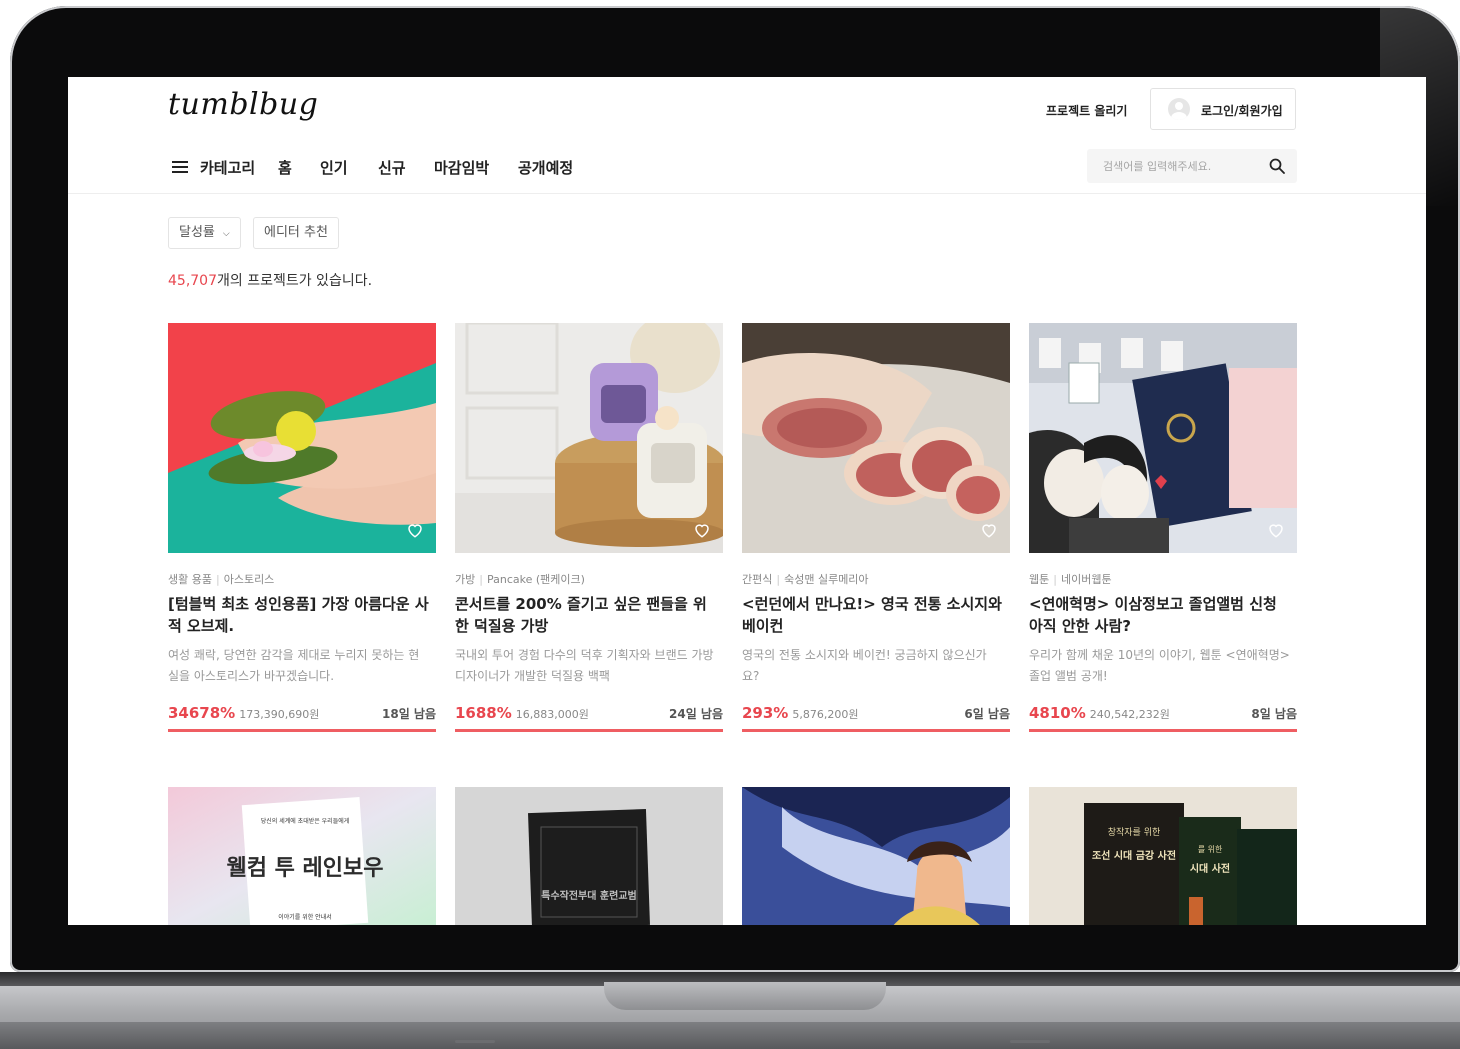 The height and width of the screenshot is (1049, 1460). I want to click on card-creator: Pancake (팬케이크), so click(536, 579).